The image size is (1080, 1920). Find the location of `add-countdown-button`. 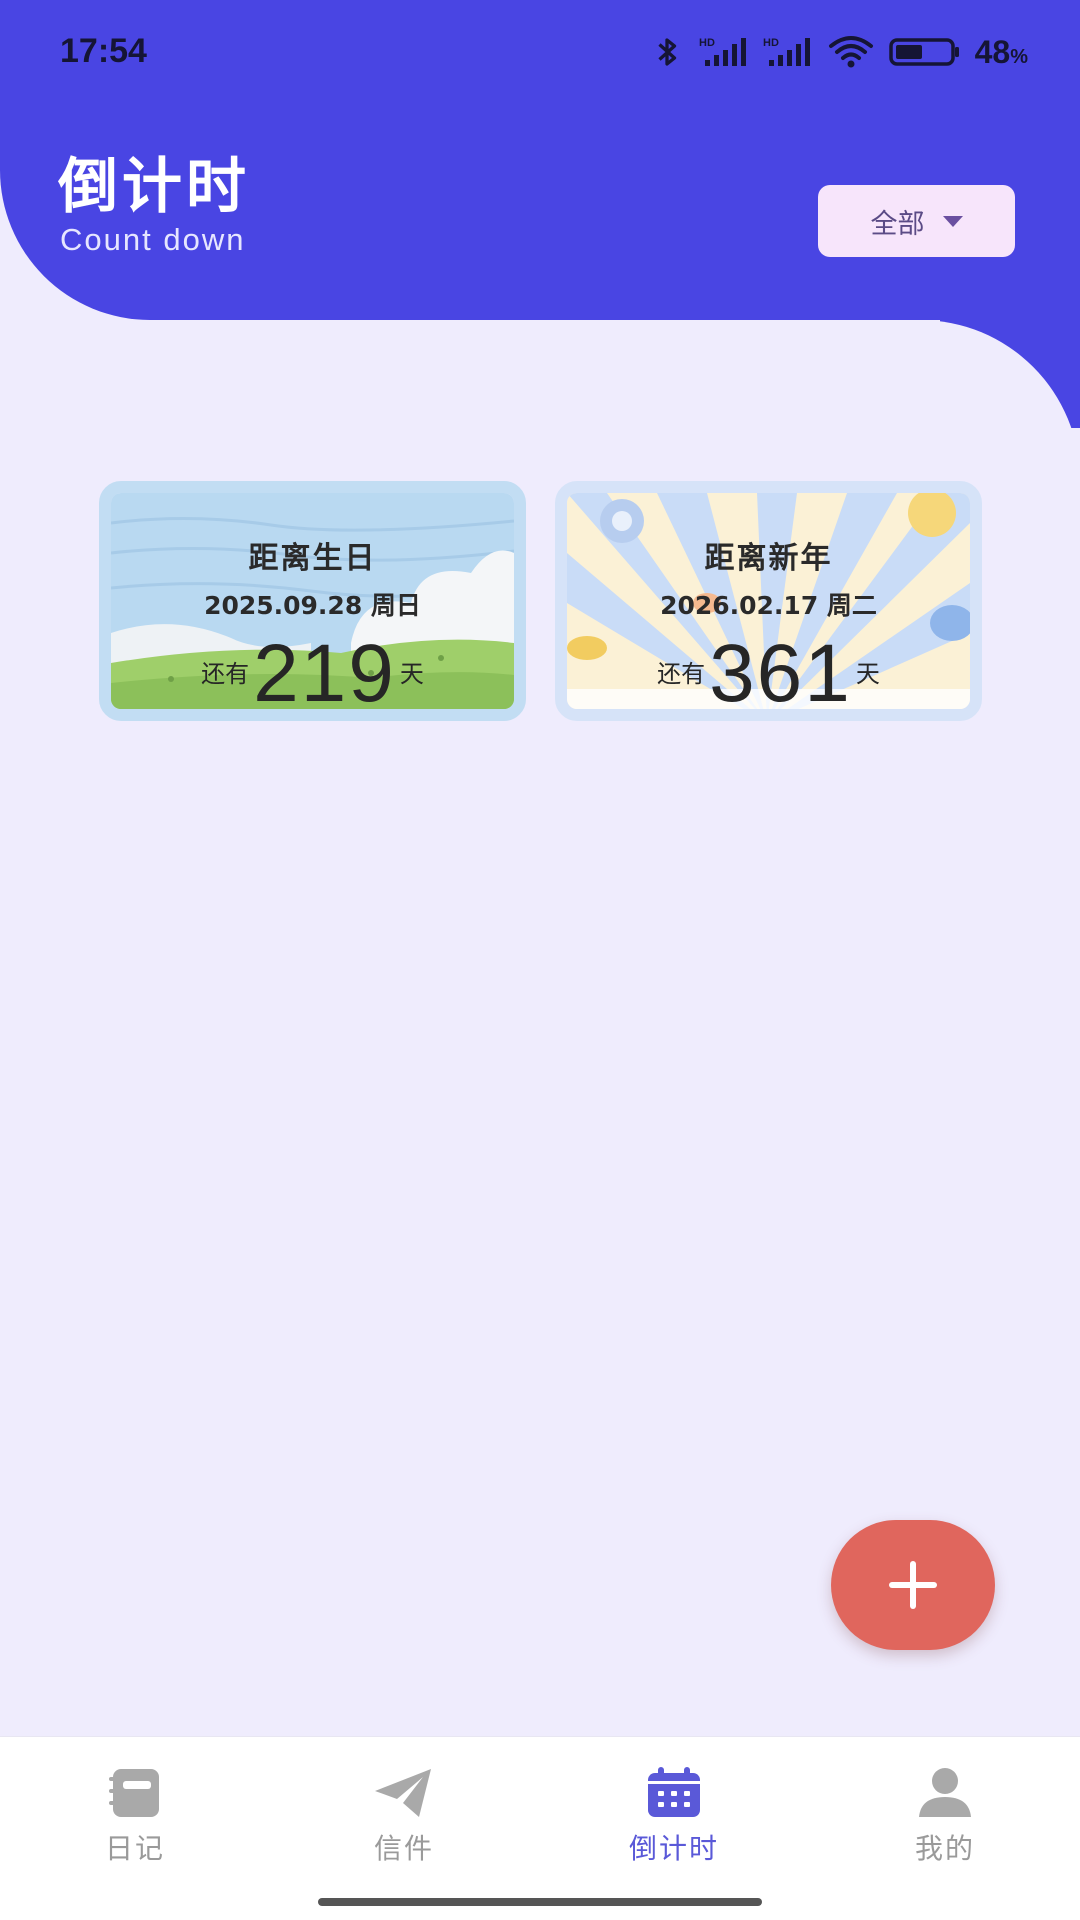

add-countdown-button is located at coordinates (913, 1585).